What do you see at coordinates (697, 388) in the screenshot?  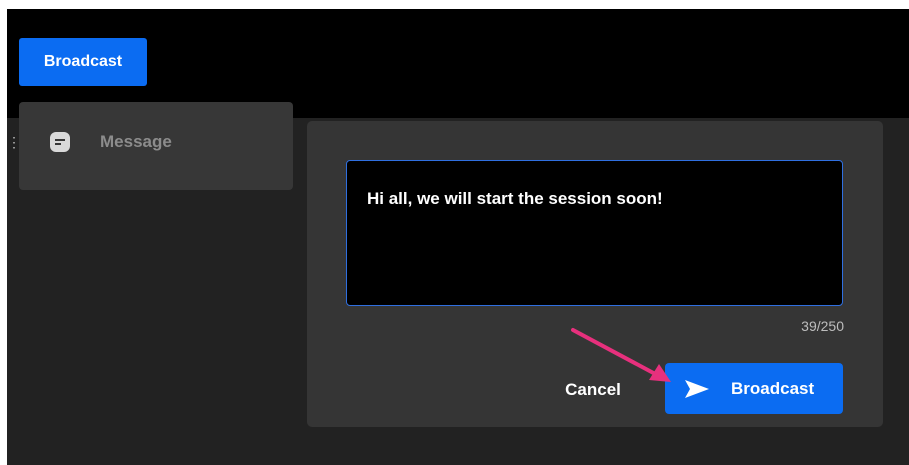 I see `send-icon` at bounding box center [697, 388].